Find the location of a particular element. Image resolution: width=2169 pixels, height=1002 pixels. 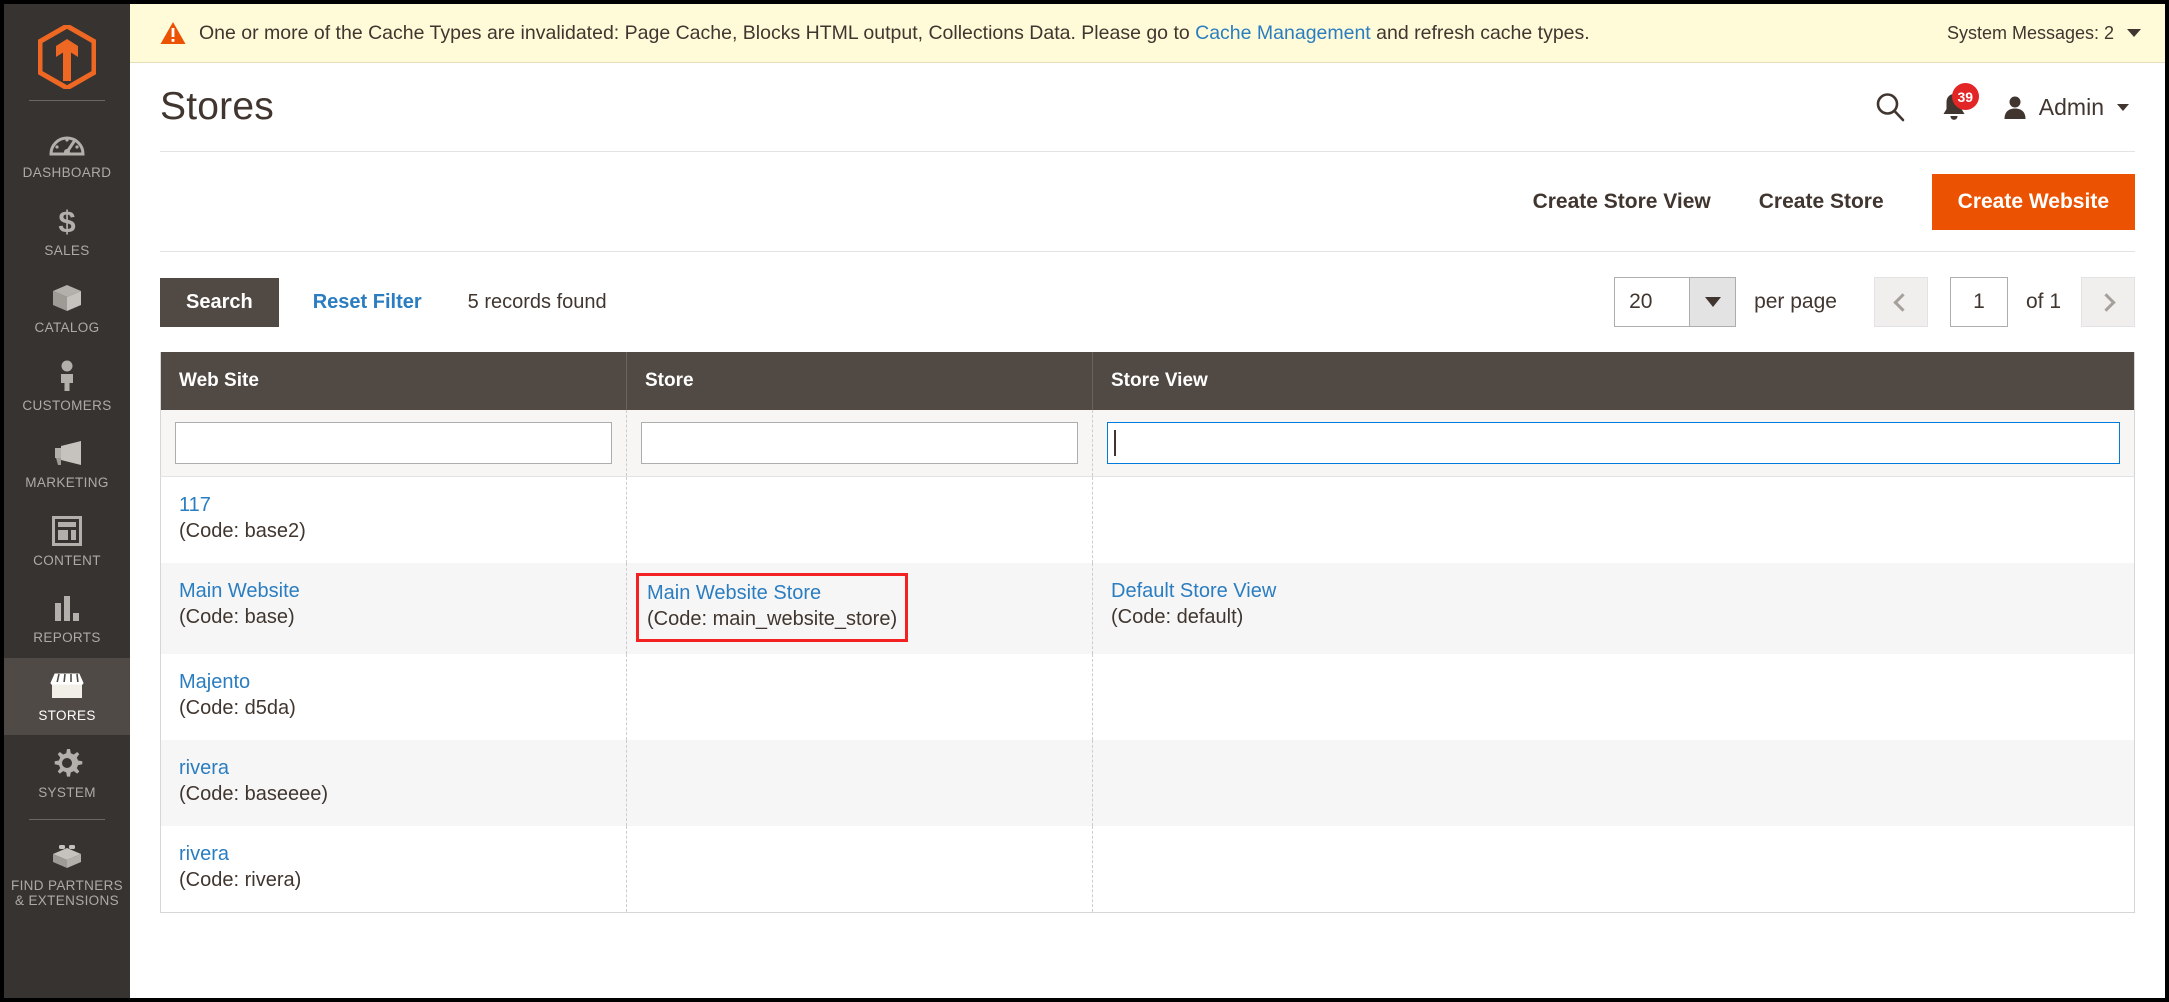

create-store-view-button: Create Store View is located at coordinates (1622, 202).